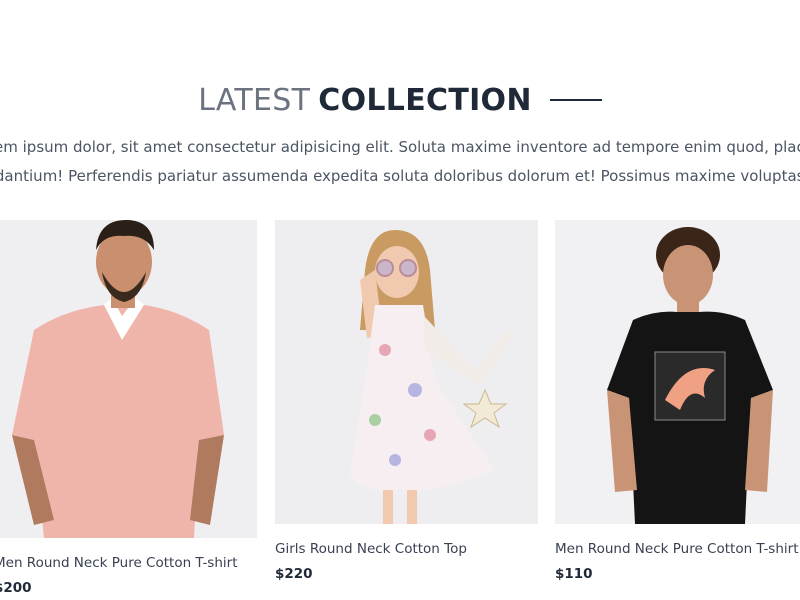 The image size is (800, 600). I want to click on product-name: Girls Round Neck Cotton Top, so click(406, 549).